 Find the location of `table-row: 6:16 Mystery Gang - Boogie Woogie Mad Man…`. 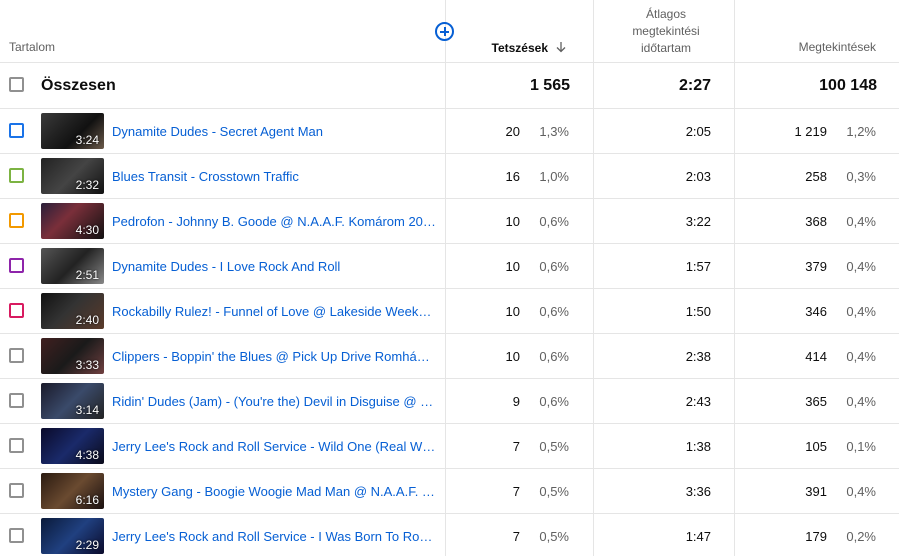

table-row: 6:16 Mystery Gang - Boogie Woogie Mad Man… is located at coordinates (449, 491).